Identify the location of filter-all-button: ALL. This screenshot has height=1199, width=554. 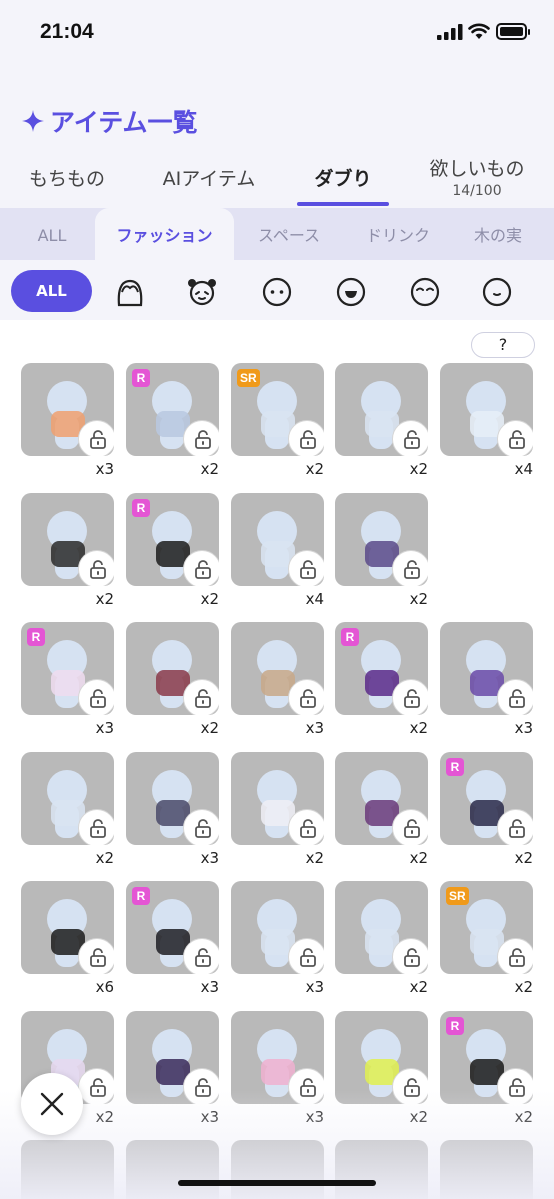
(51, 291).